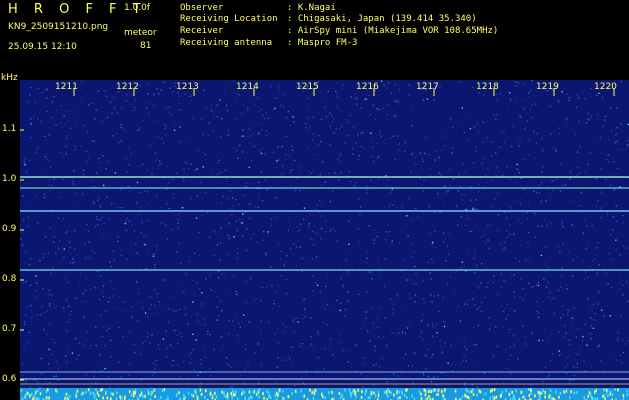  What do you see at coordinates (9, 179) in the screenshot?
I see `y-tick-1-0: 1.0` at bounding box center [9, 179].